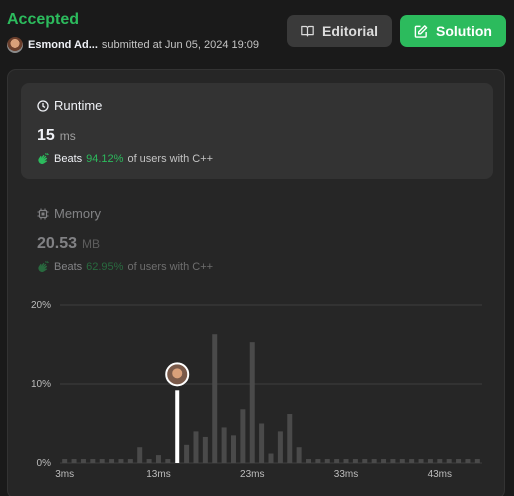 This screenshot has width=514, height=496. What do you see at coordinates (177, 373) in the screenshot?
I see `avatar-face` at bounding box center [177, 373].